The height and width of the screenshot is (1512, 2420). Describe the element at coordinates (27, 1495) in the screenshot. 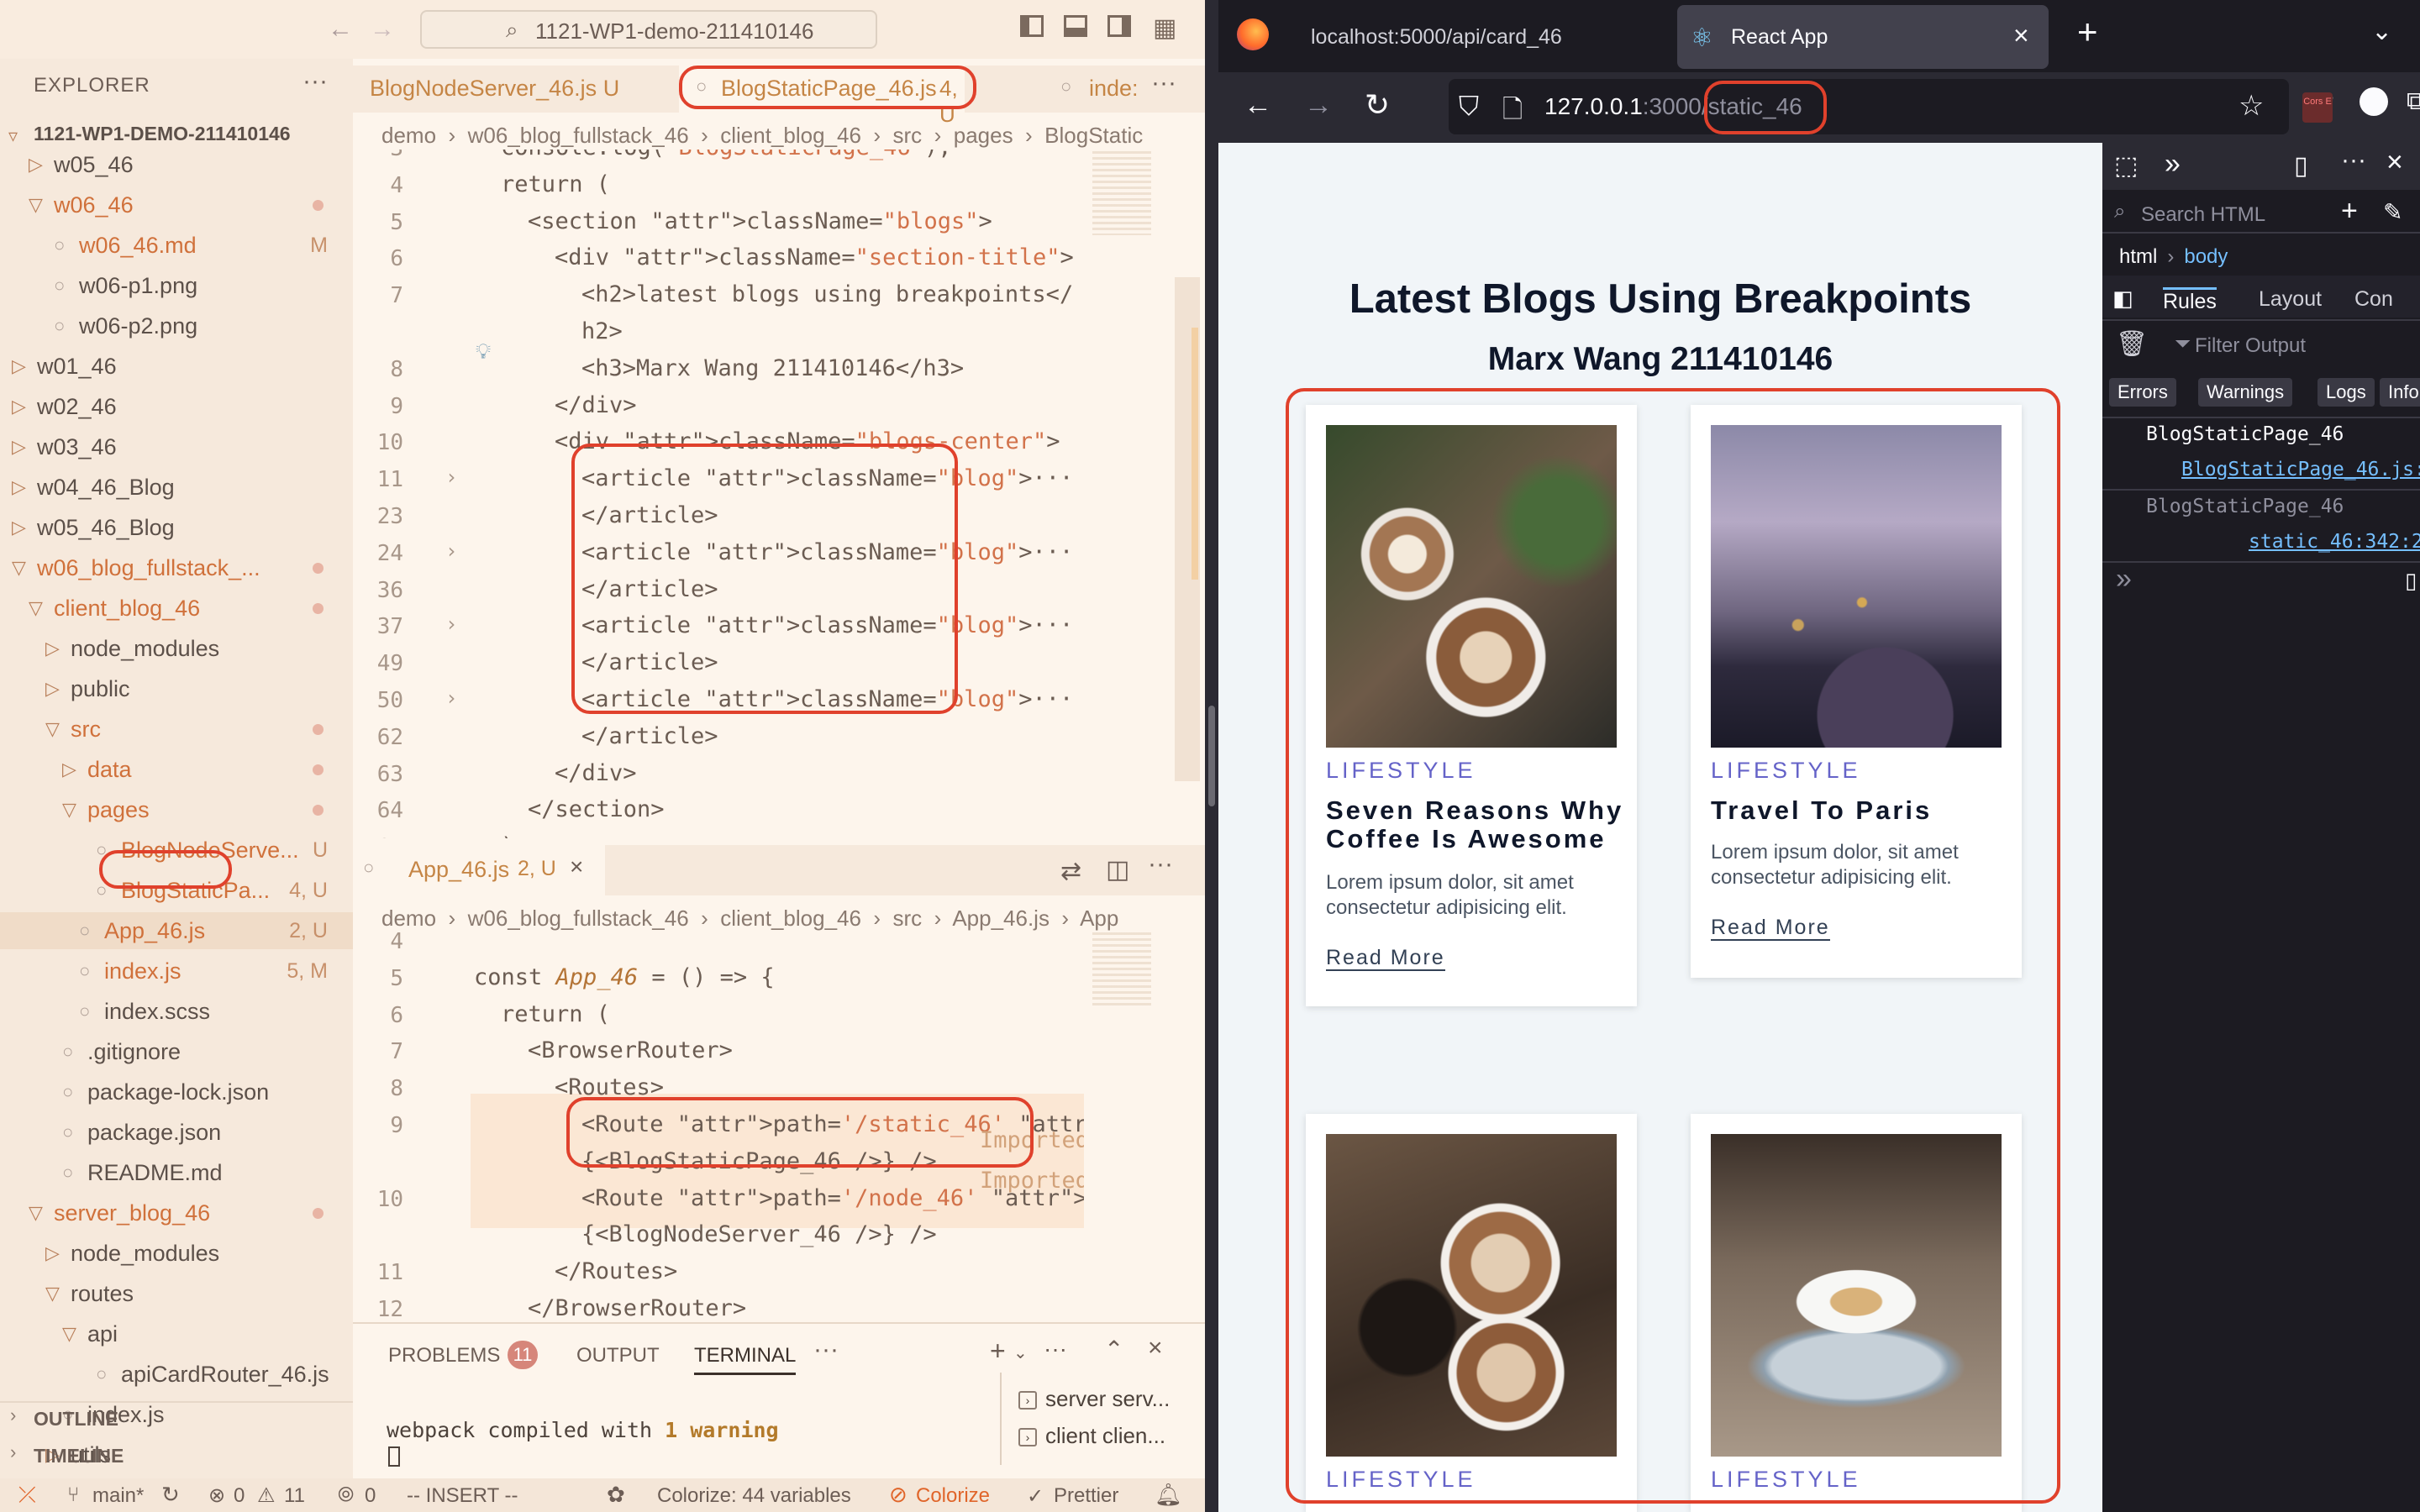

I see `remote-icon: ⤫` at that location.